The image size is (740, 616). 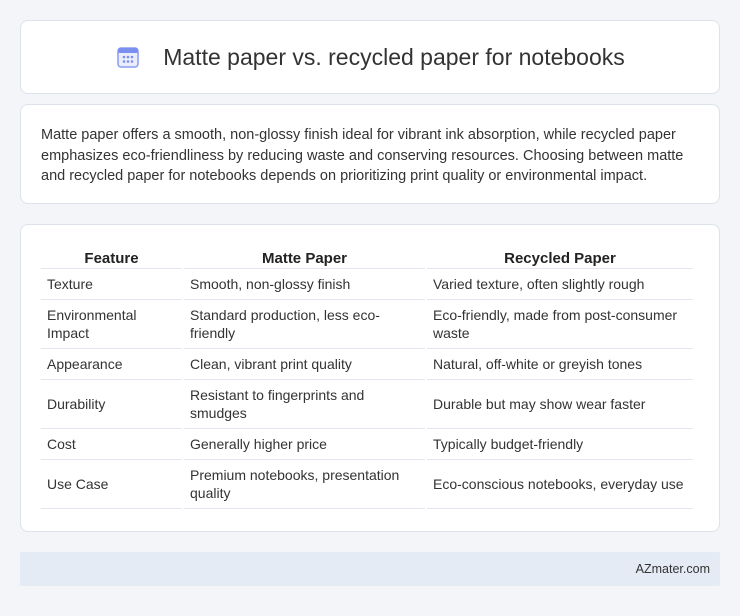 What do you see at coordinates (560, 284) in the screenshot?
I see `table-cell: Varied texture, often slightly rough` at bounding box center [560, 284].